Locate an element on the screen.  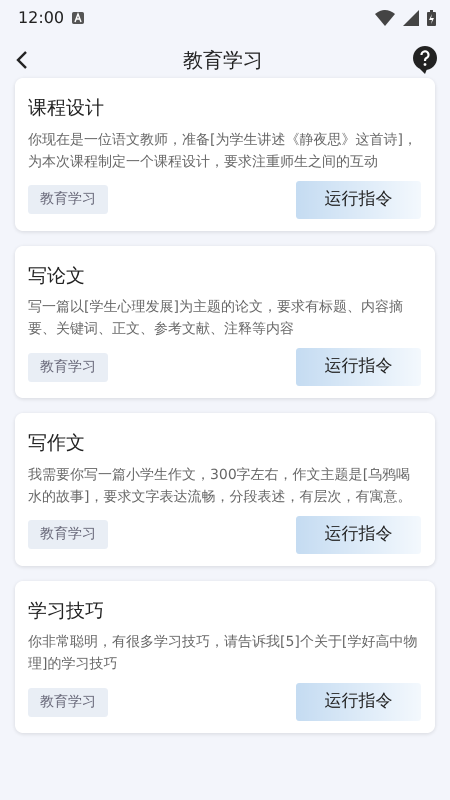
card-title: 写作文 is located at coordinates (57, 443).